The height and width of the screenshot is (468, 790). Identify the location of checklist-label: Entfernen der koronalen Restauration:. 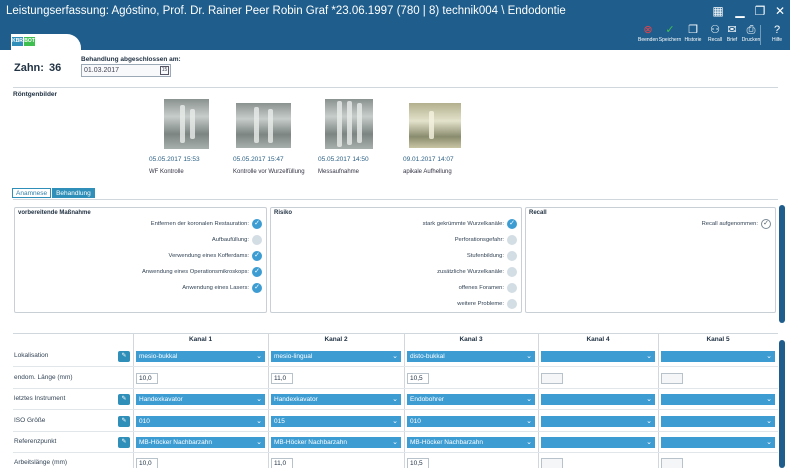
(199, 224).